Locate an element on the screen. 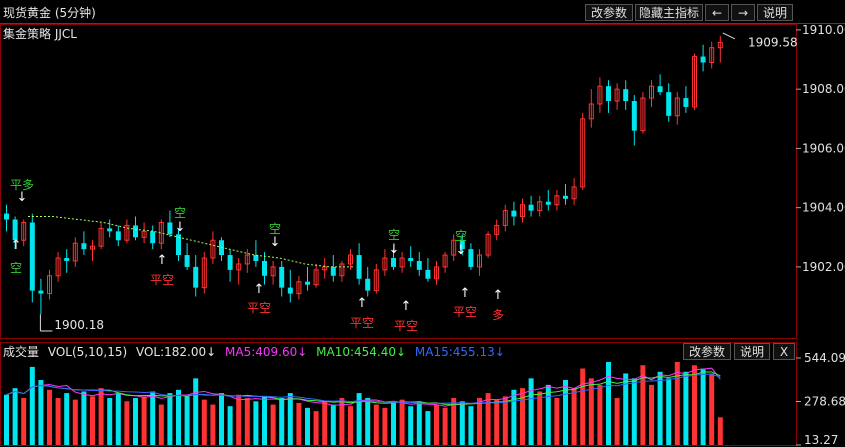 This screenshot has width=845, height=447. volume-close-button: X is located at coordinates (784, 351).